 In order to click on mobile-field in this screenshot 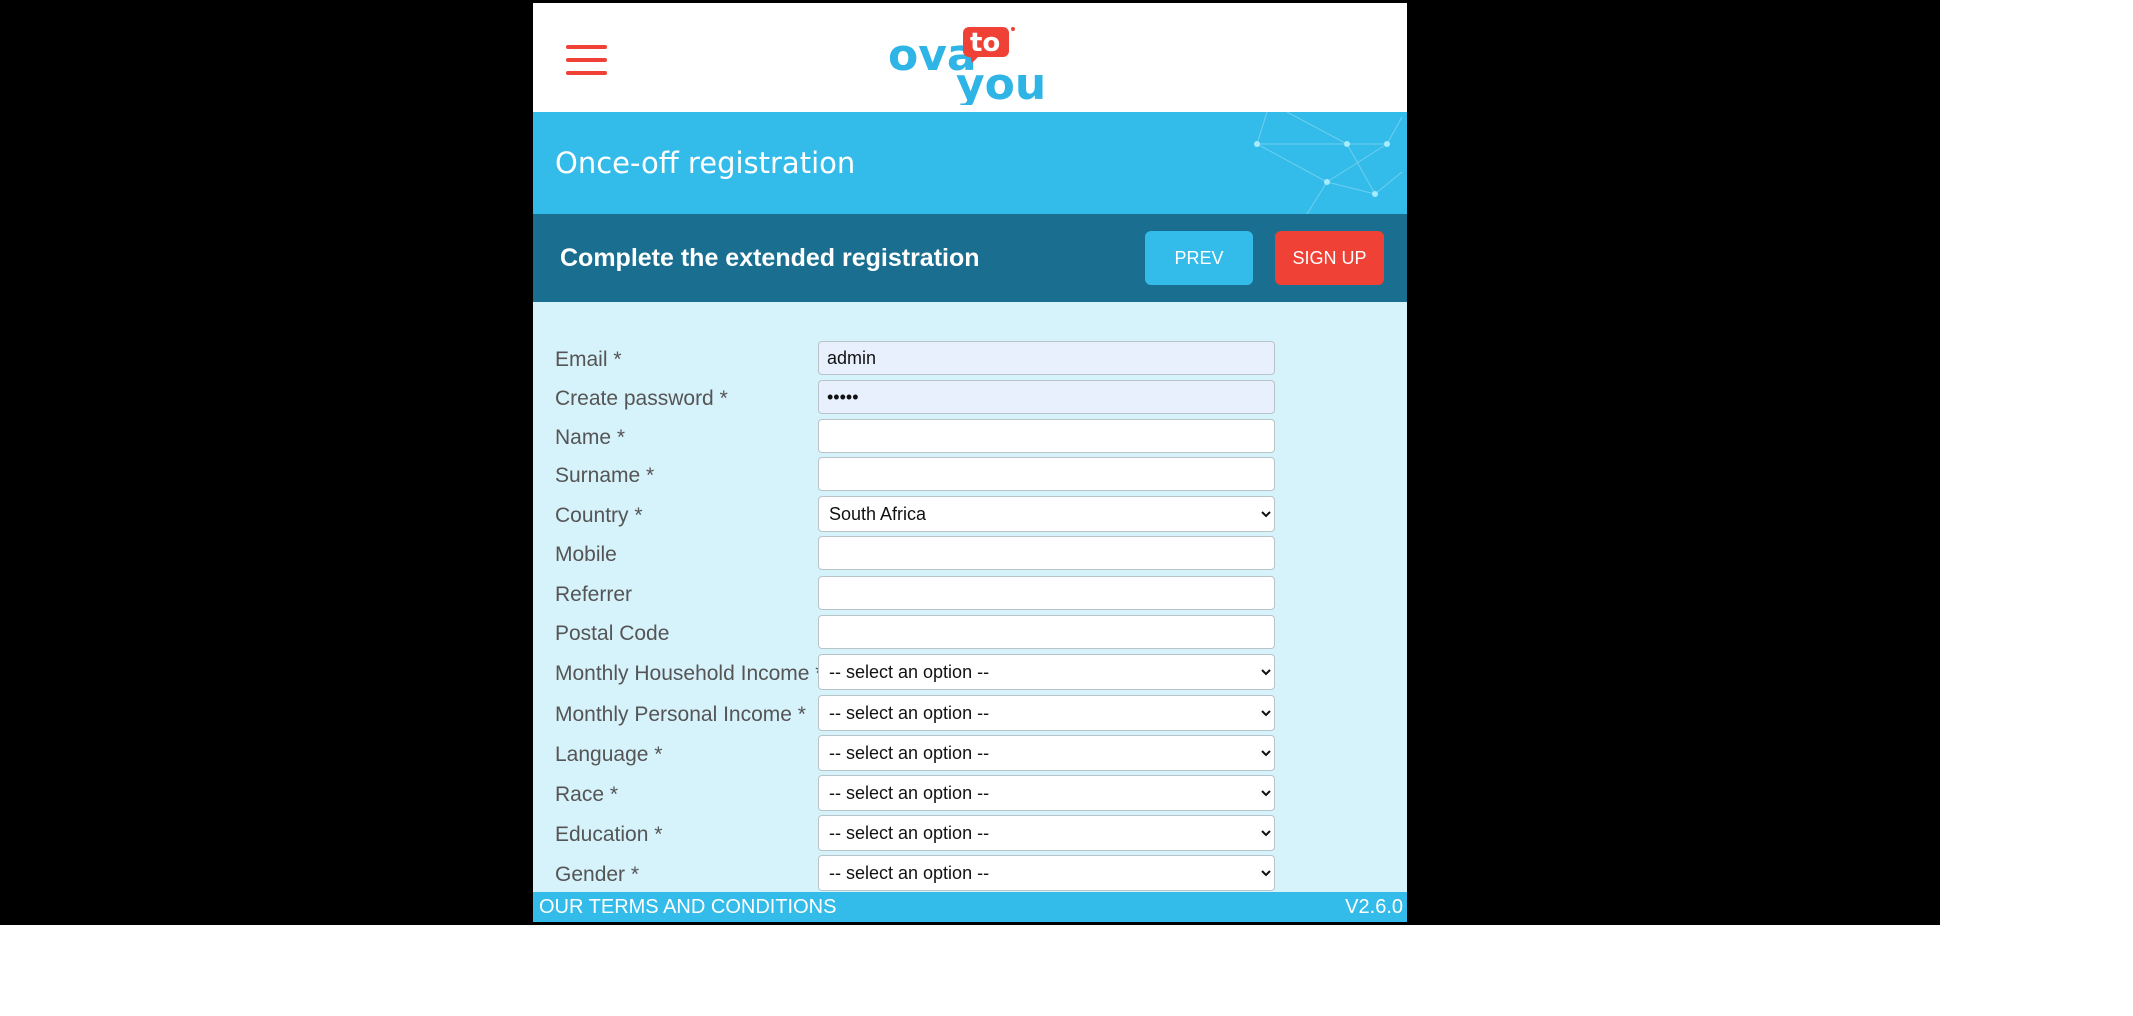, I will do `click(1046, 553)`.